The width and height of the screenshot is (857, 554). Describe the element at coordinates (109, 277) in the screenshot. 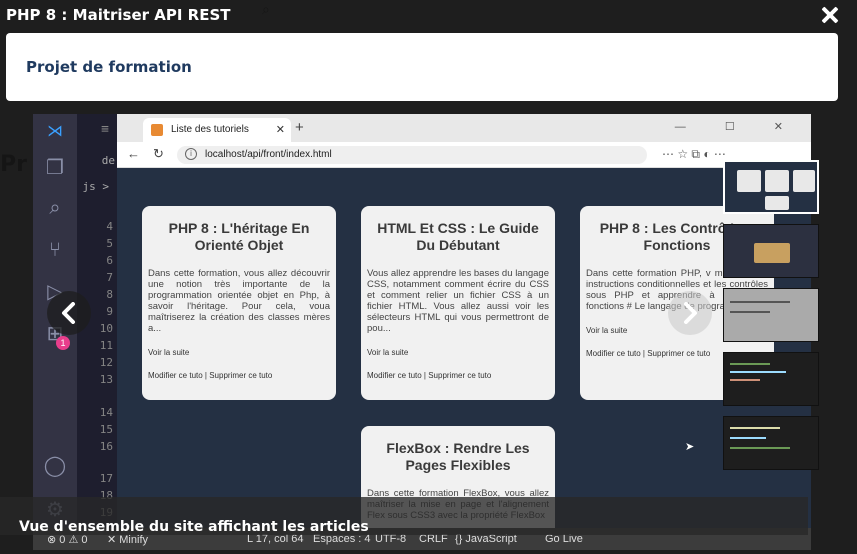

I see `line-number: 7` at that location.